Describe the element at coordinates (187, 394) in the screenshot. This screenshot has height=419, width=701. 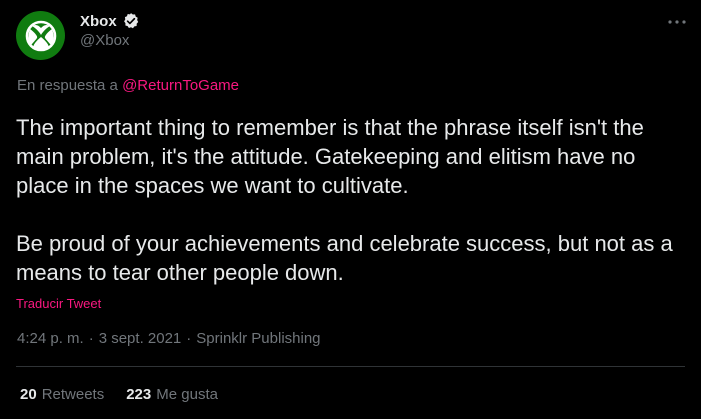
I see `likes-label: Me gusta` at that location.